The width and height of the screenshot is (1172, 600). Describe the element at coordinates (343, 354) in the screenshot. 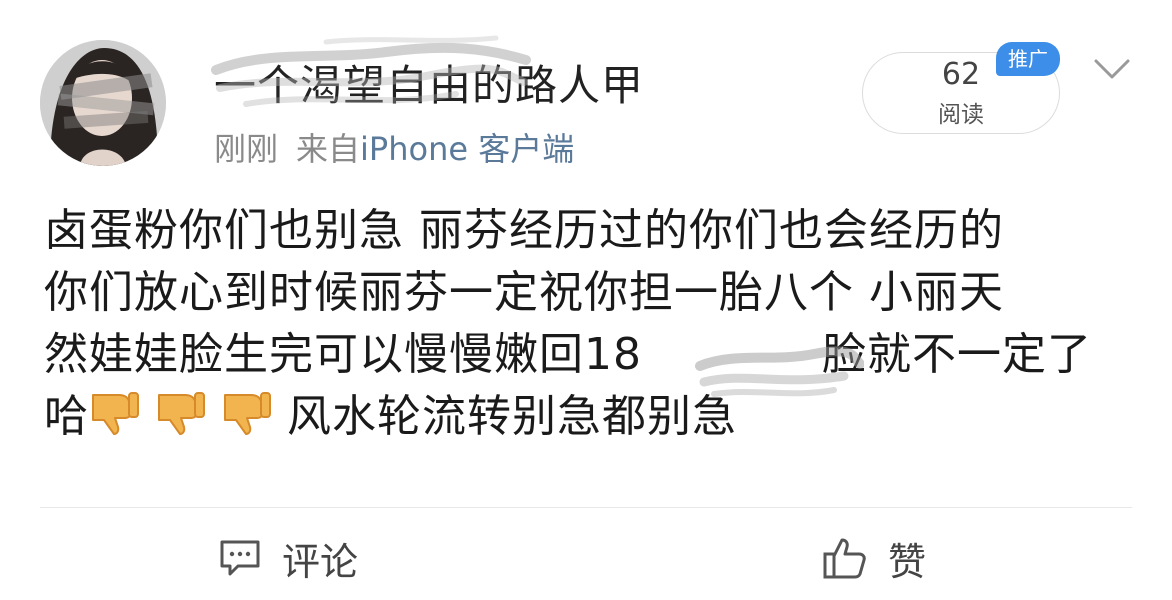

I see `post-text-segment: 然娃娃脸生完可以慢慢嫩回18` at that location.